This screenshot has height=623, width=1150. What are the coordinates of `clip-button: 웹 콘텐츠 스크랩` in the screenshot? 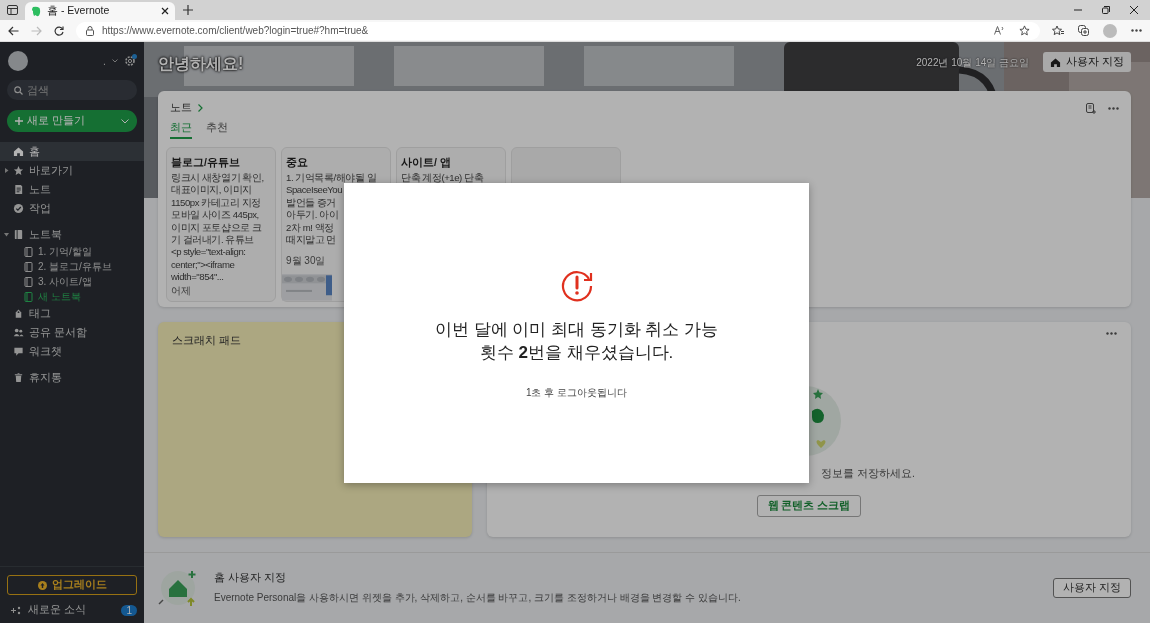 It's located at (809, 506).